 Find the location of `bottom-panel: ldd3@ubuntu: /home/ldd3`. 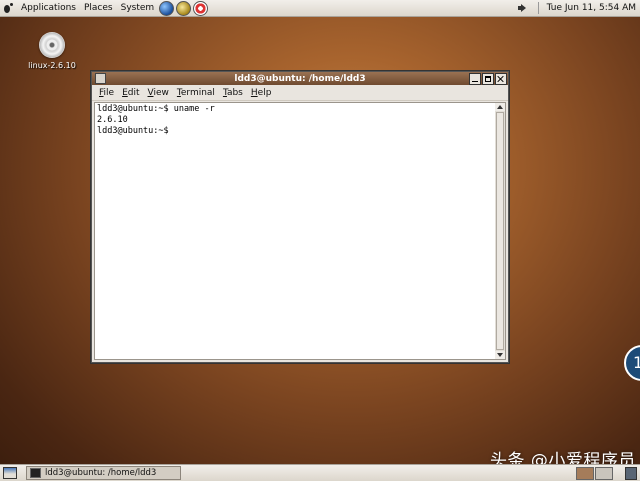

bottom-panel: ldd3@ubuntu: /home/ldd3 is located at coordinates (320, 472).